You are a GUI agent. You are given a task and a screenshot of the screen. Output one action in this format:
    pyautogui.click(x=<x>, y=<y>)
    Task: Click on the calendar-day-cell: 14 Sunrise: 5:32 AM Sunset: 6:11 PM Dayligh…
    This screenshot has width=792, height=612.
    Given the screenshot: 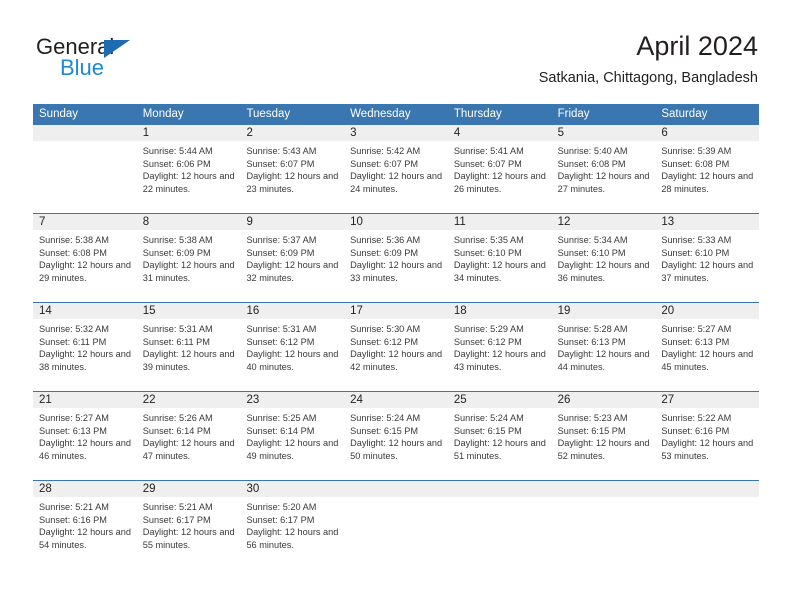 What is the action you would take?
    pyautogui.click(x=85, y=347)
    